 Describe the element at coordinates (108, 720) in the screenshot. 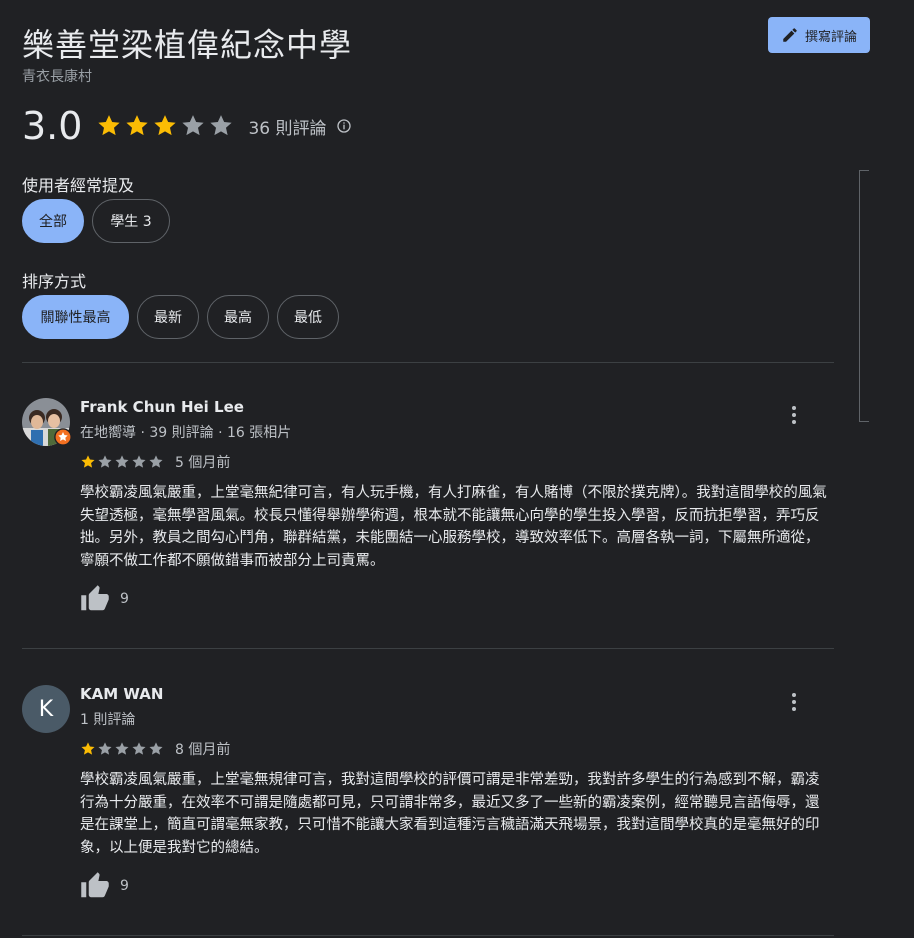

I see `reviewer-meta: 1 則評論` at that location.